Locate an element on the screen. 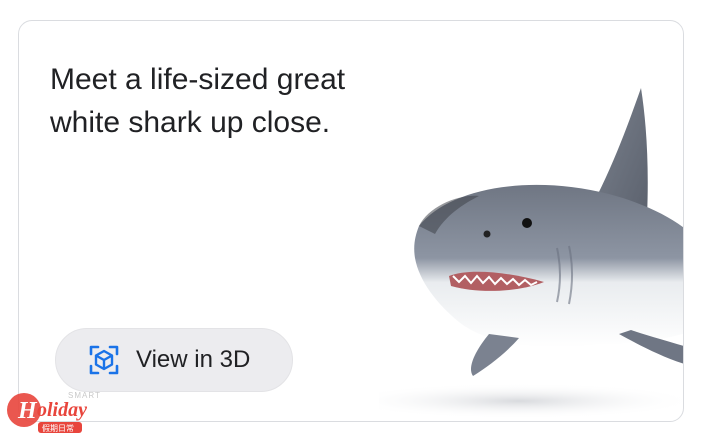 This screenshot has width=714, height=442. svg-text: 假期日常 is located at coordinates (58, 428).